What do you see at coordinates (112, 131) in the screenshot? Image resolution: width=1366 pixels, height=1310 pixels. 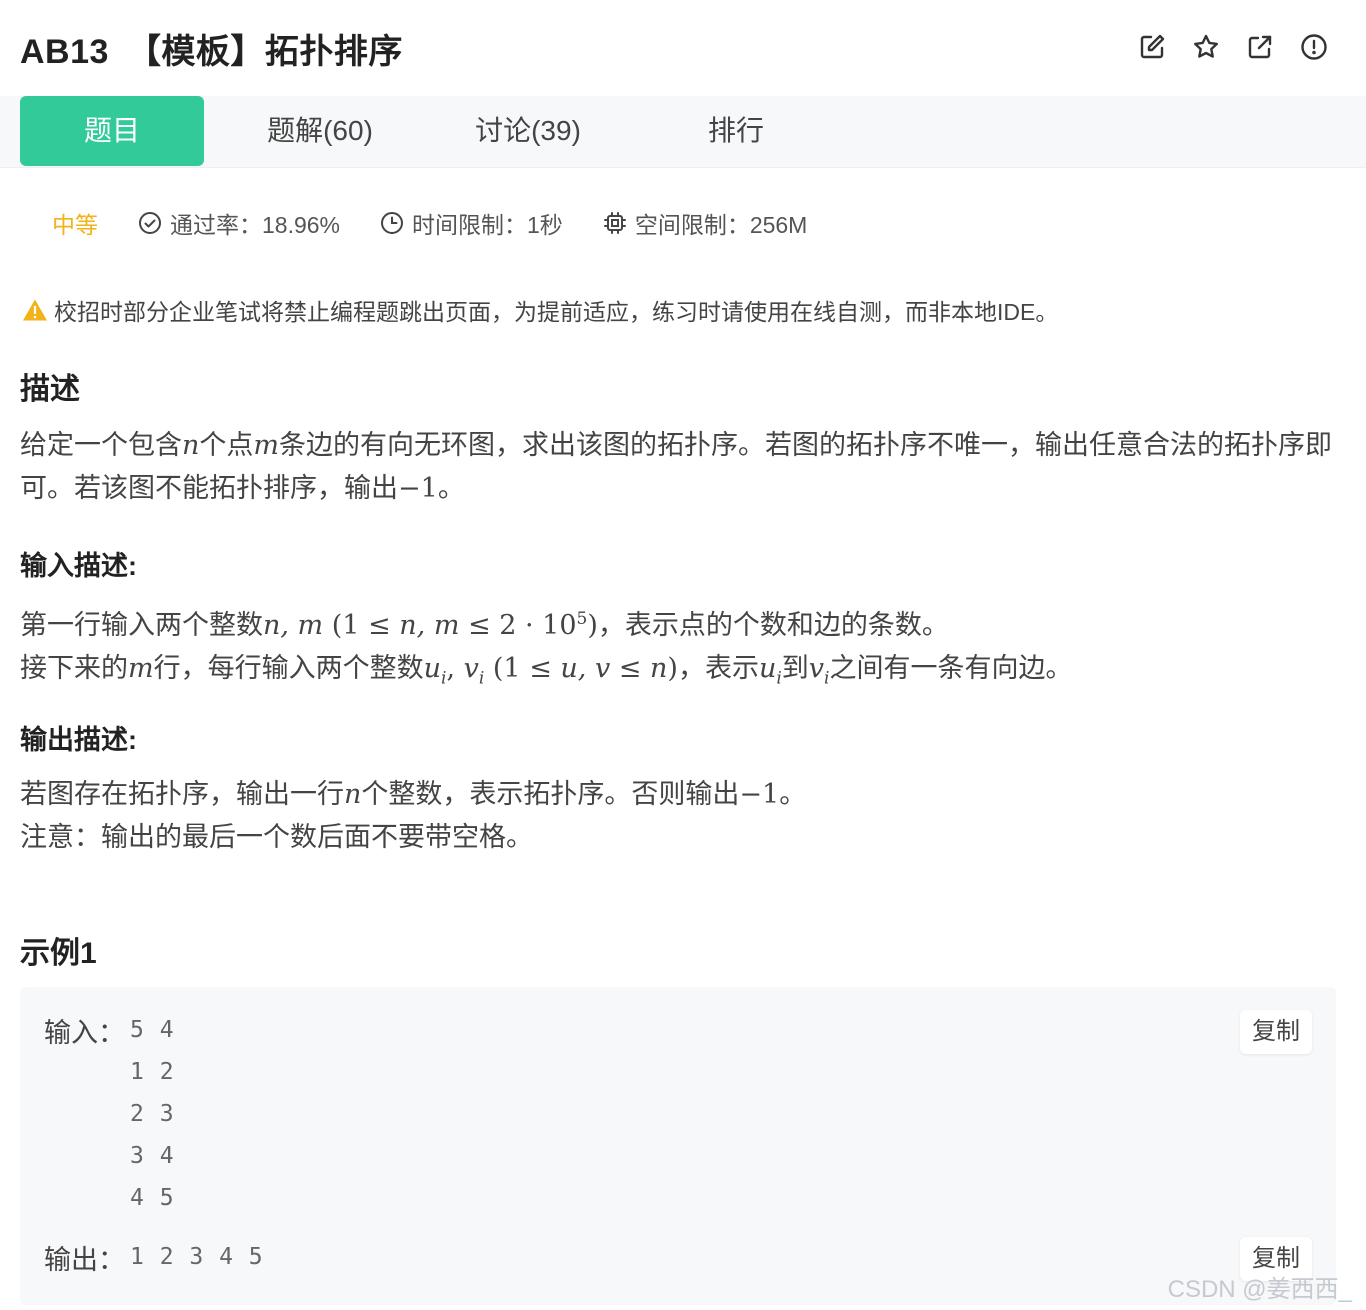 I see `tab-problem: 题目` at bounding box center [112, 131].